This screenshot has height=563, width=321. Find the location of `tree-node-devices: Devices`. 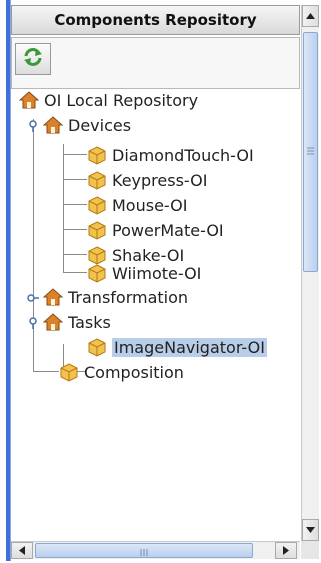

tree-node-devices: Devices is located at coordinates (87, 125).